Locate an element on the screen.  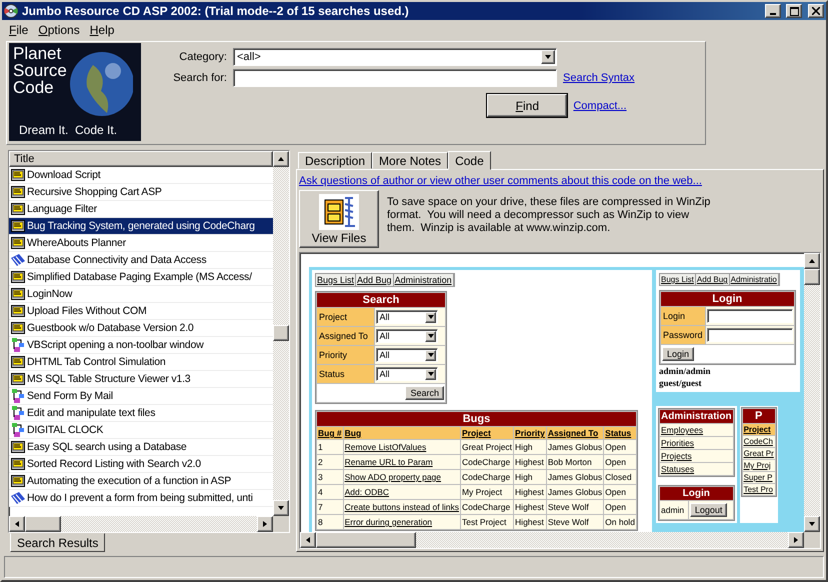
list-item: Simplified Database Paging Example (MS Access/ is located at coordinates (141, 277).